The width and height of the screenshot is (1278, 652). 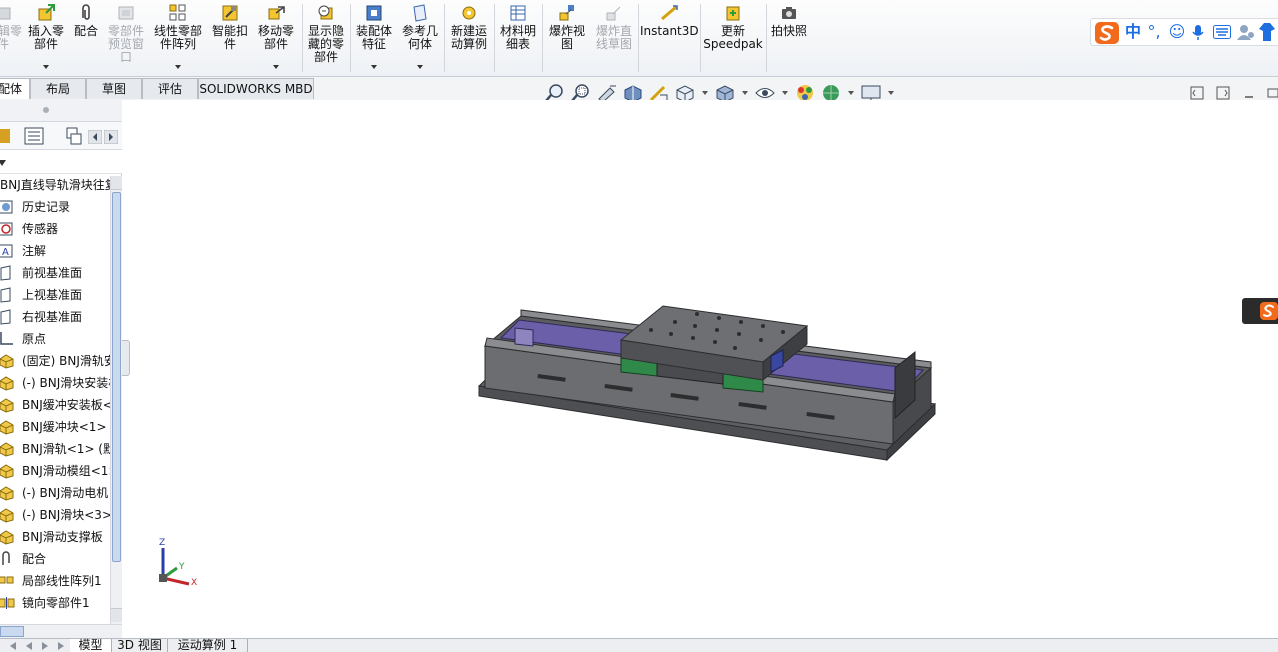 I want to click on tree-item: 局部线性阵列1, so click(x=55, y=581).